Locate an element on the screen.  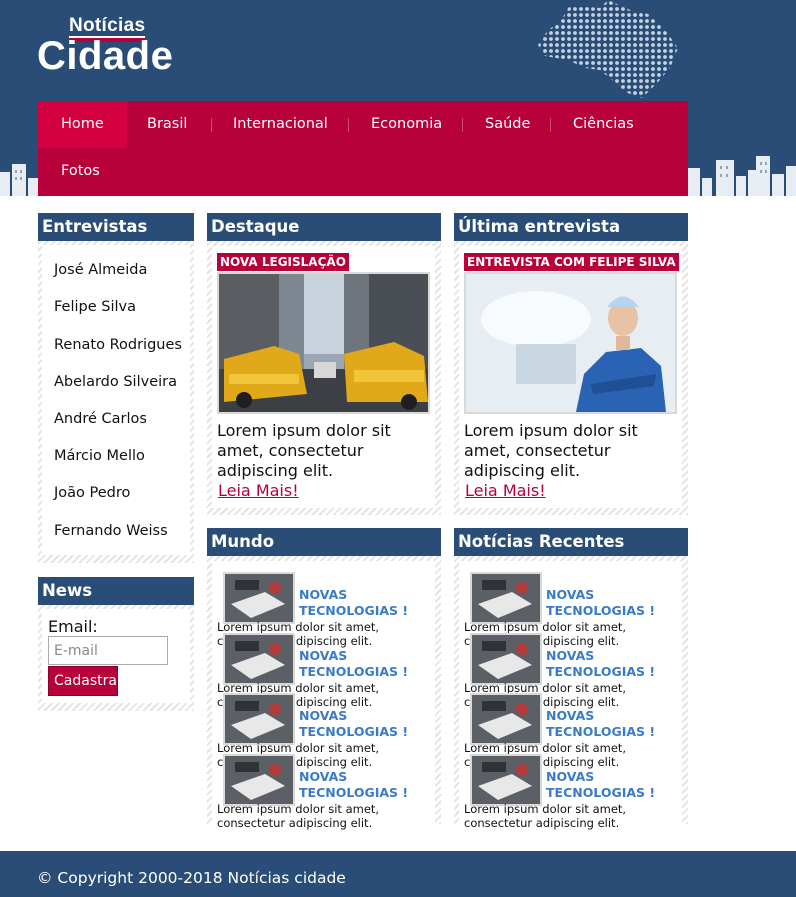
mundo-title: Mundo is located at coordinates (324, 542).